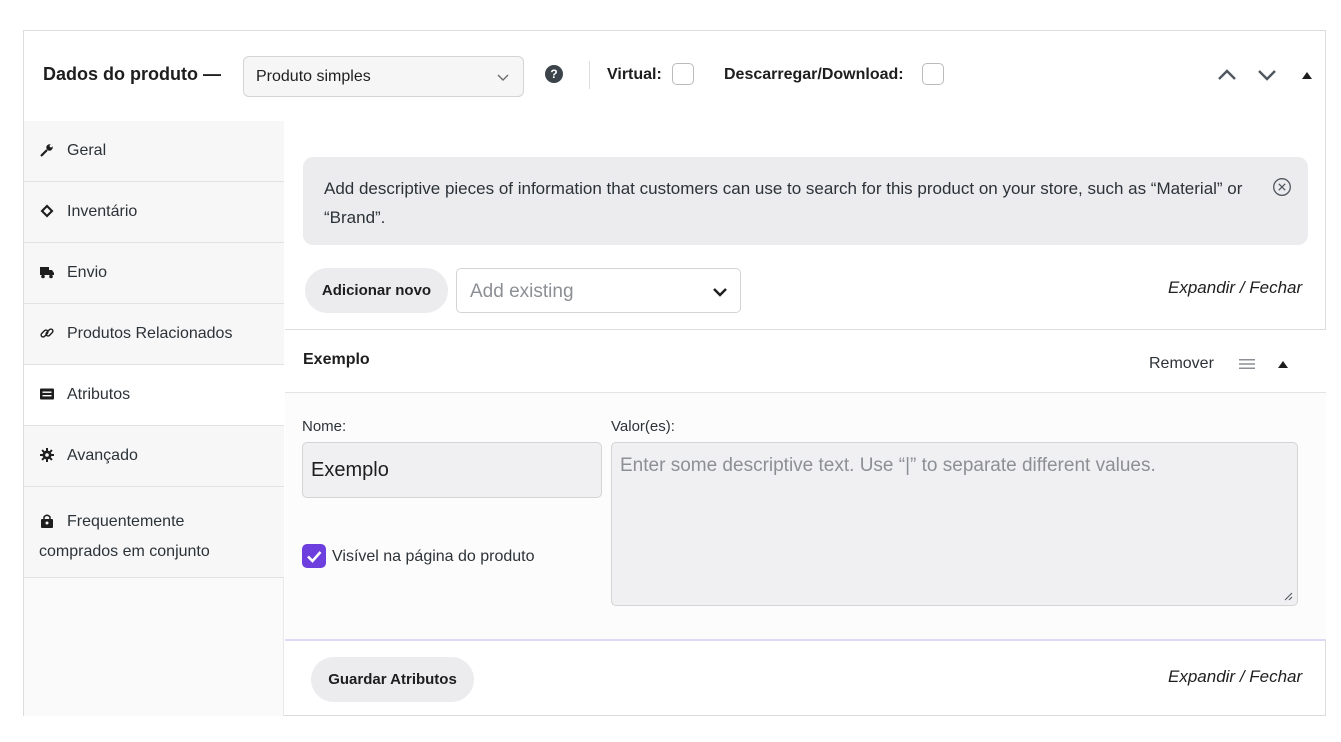 The height and width of the screenshot is (742, 1341). What do you see at coordinates (814, 74) in the screenshot?
I see `download-label: Descarregar/Download:` at bounding box center [814, 74].